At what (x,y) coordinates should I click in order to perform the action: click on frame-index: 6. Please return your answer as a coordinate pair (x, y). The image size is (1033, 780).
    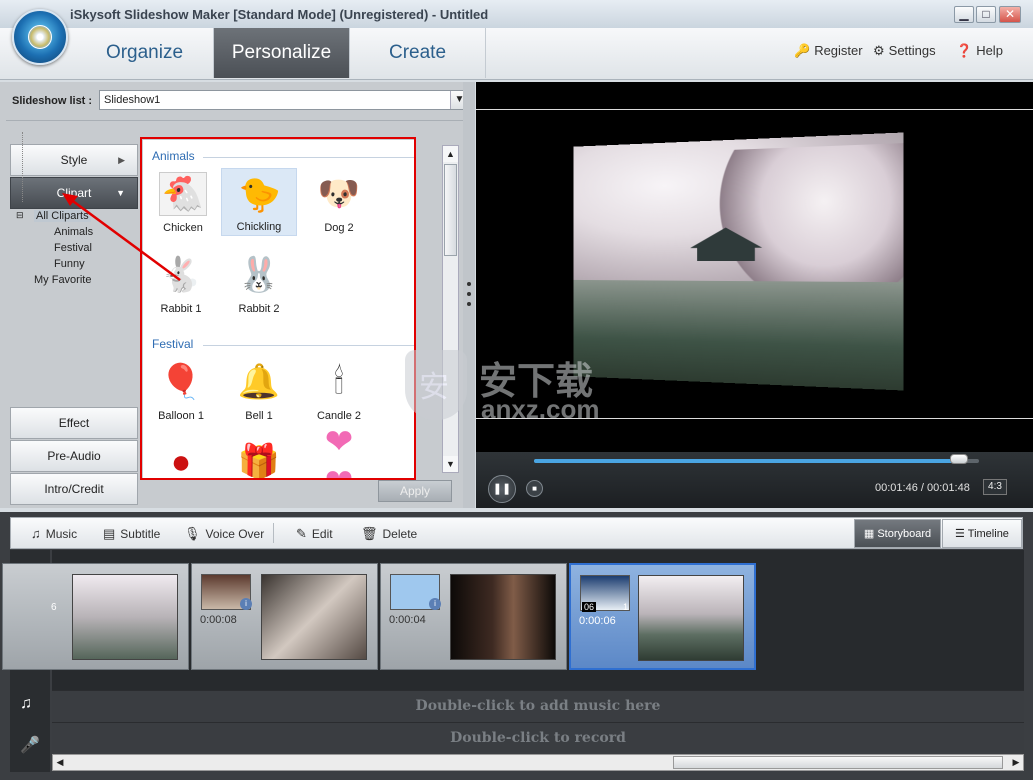
    Looking at the image, I should click on (54, 607).